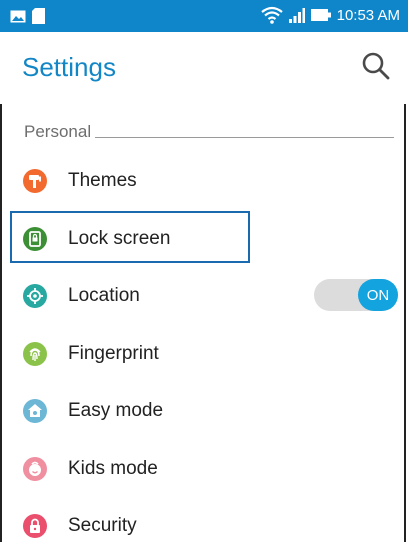 The height and width of the screenshot is (555, 408). I want to click on section-divider, so click(244, 137).